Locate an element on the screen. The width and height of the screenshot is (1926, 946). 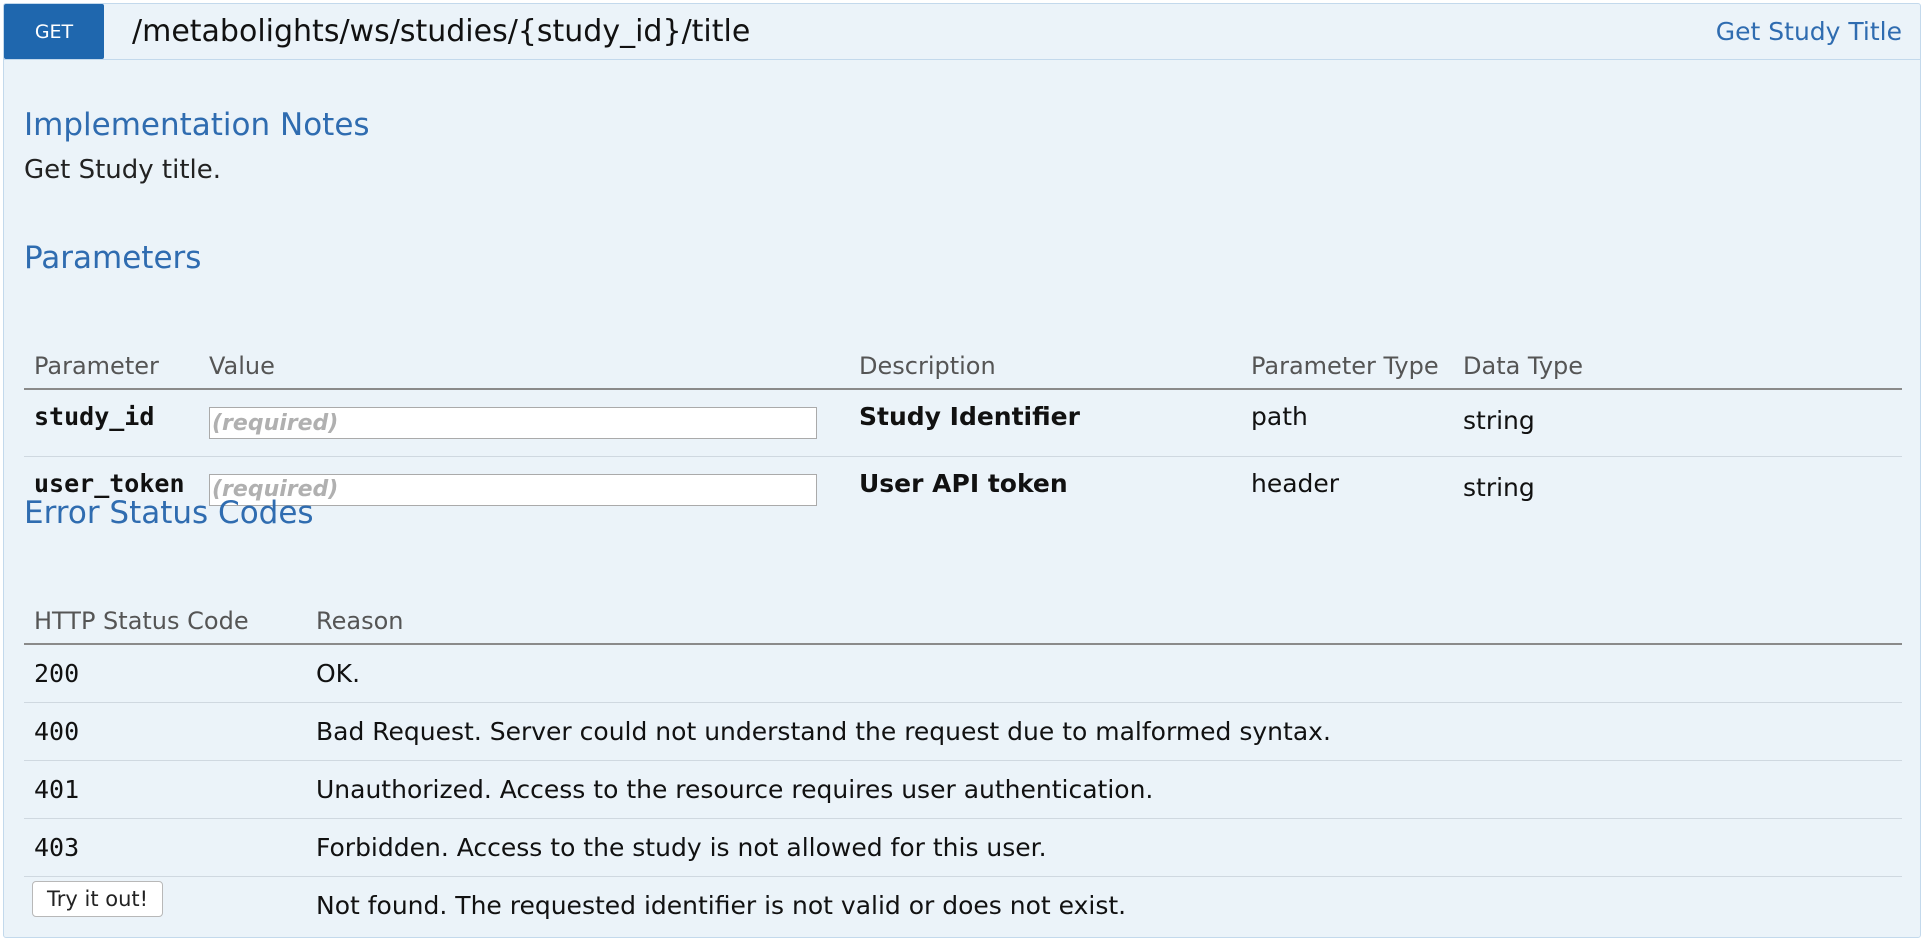
header-description: Description is located at coordinates (1045, 367).